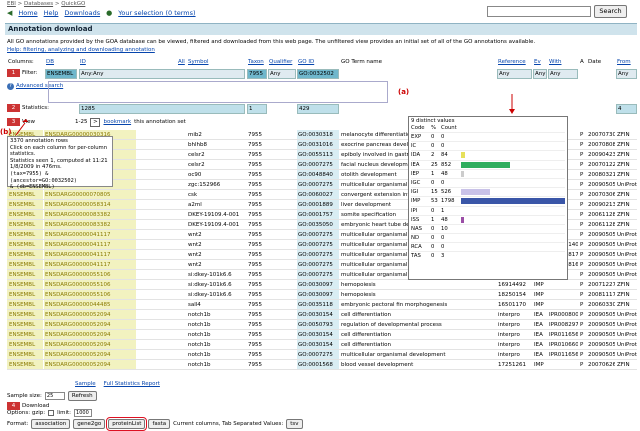  Describe the element at coordinates (25, 120) in the screenshot. I see `arrow-b-head` at that location.